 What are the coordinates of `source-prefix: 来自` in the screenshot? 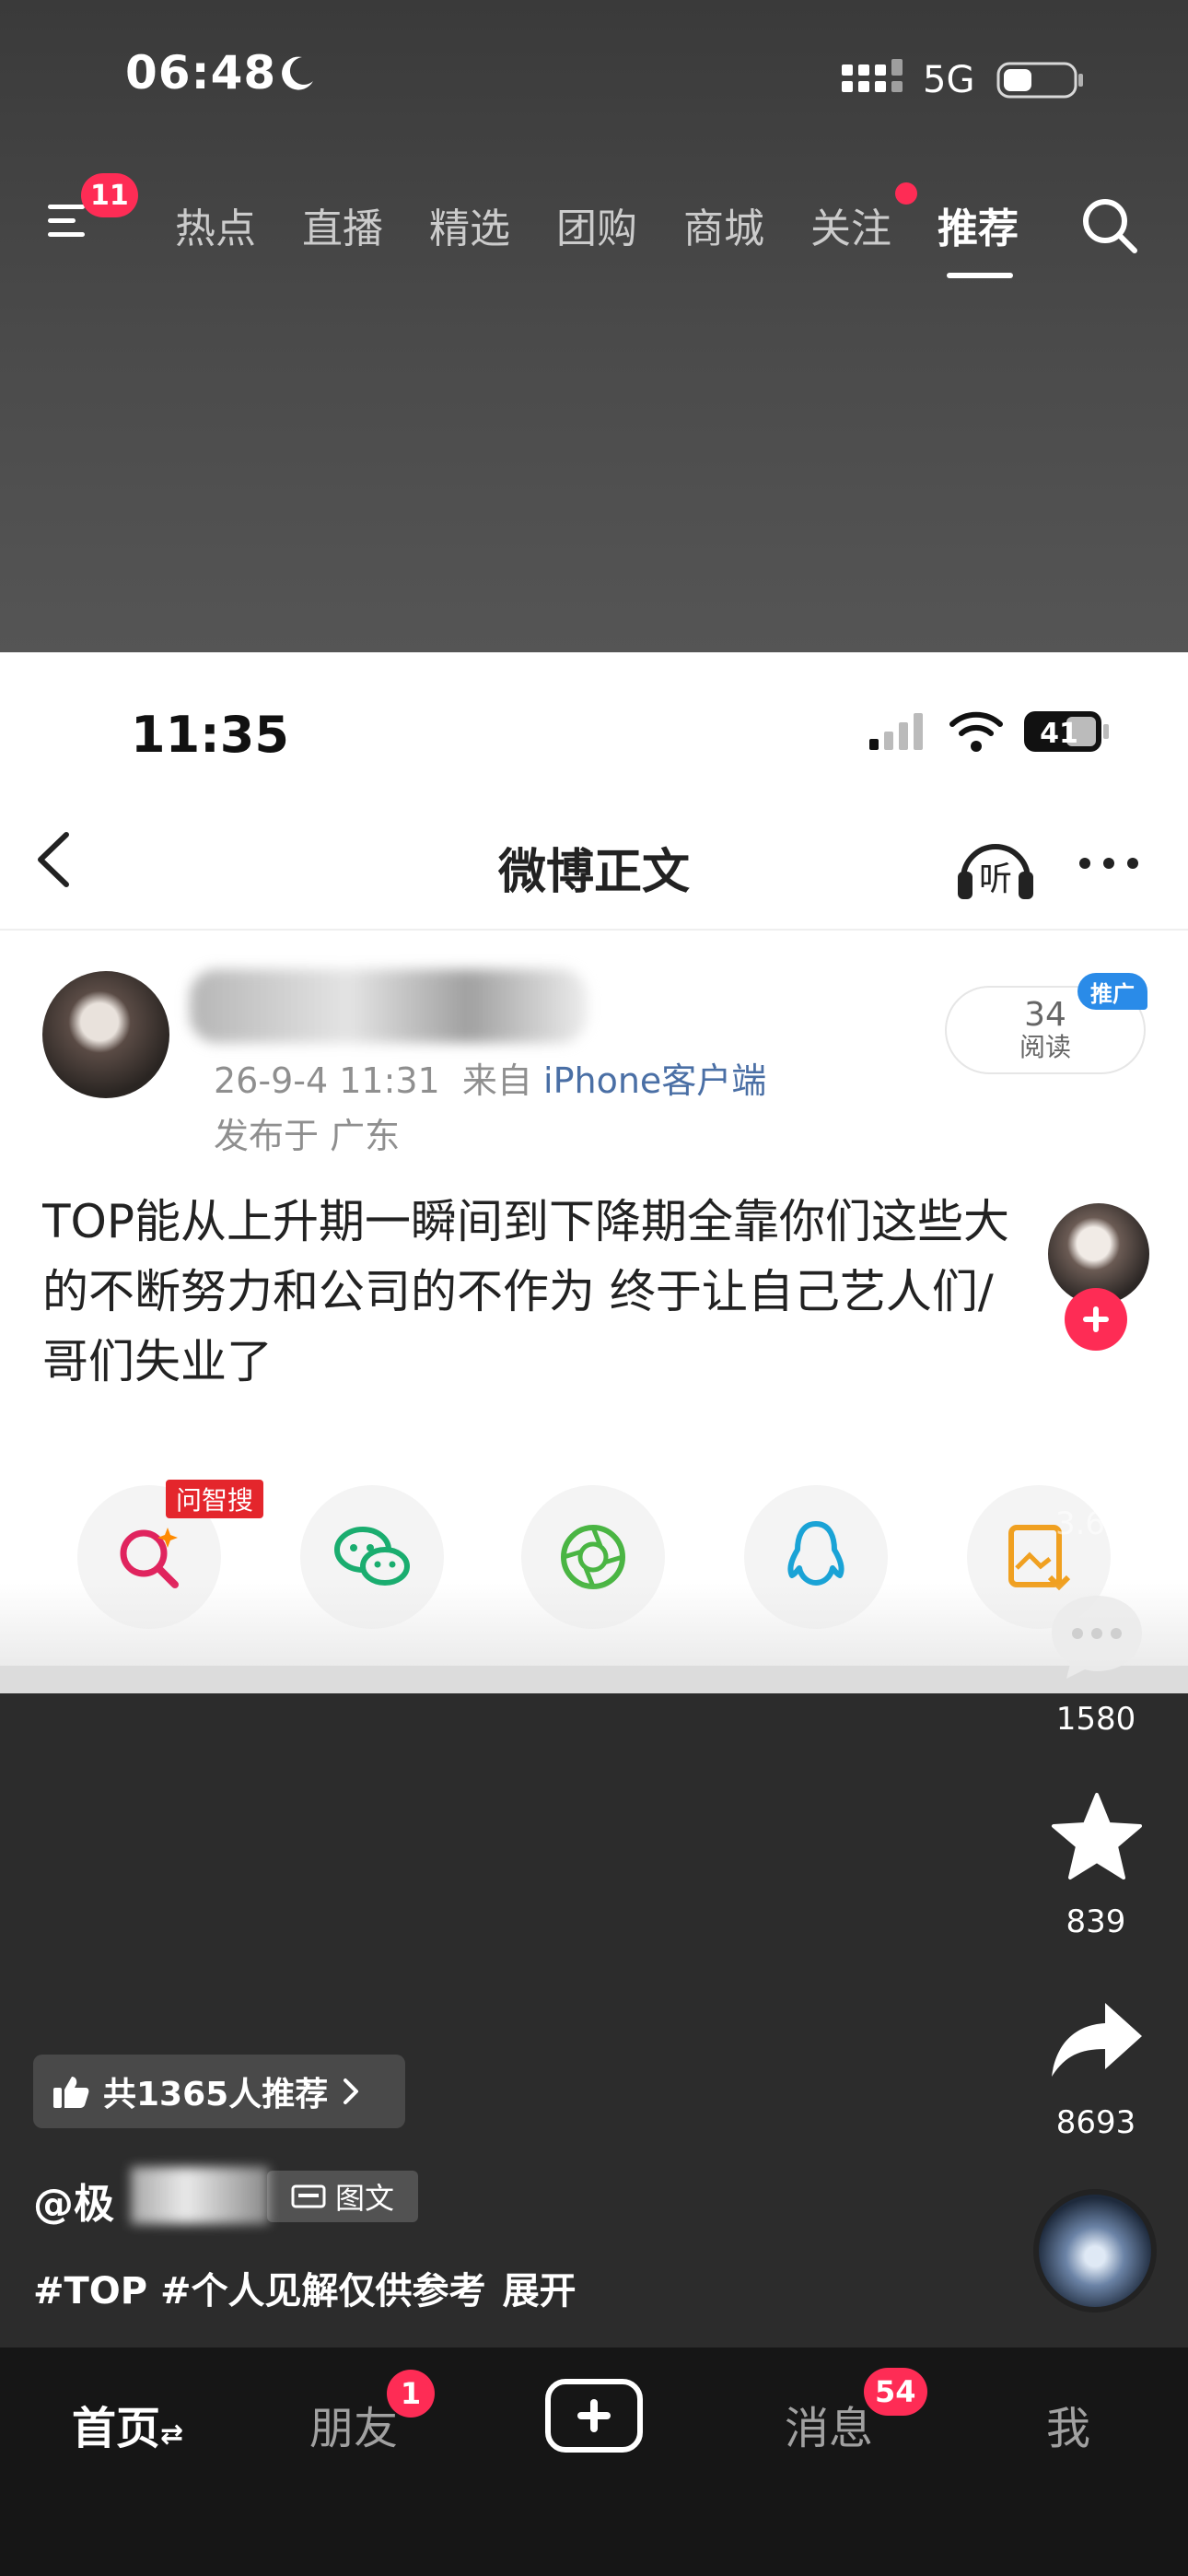 It's located at (496, 1080).